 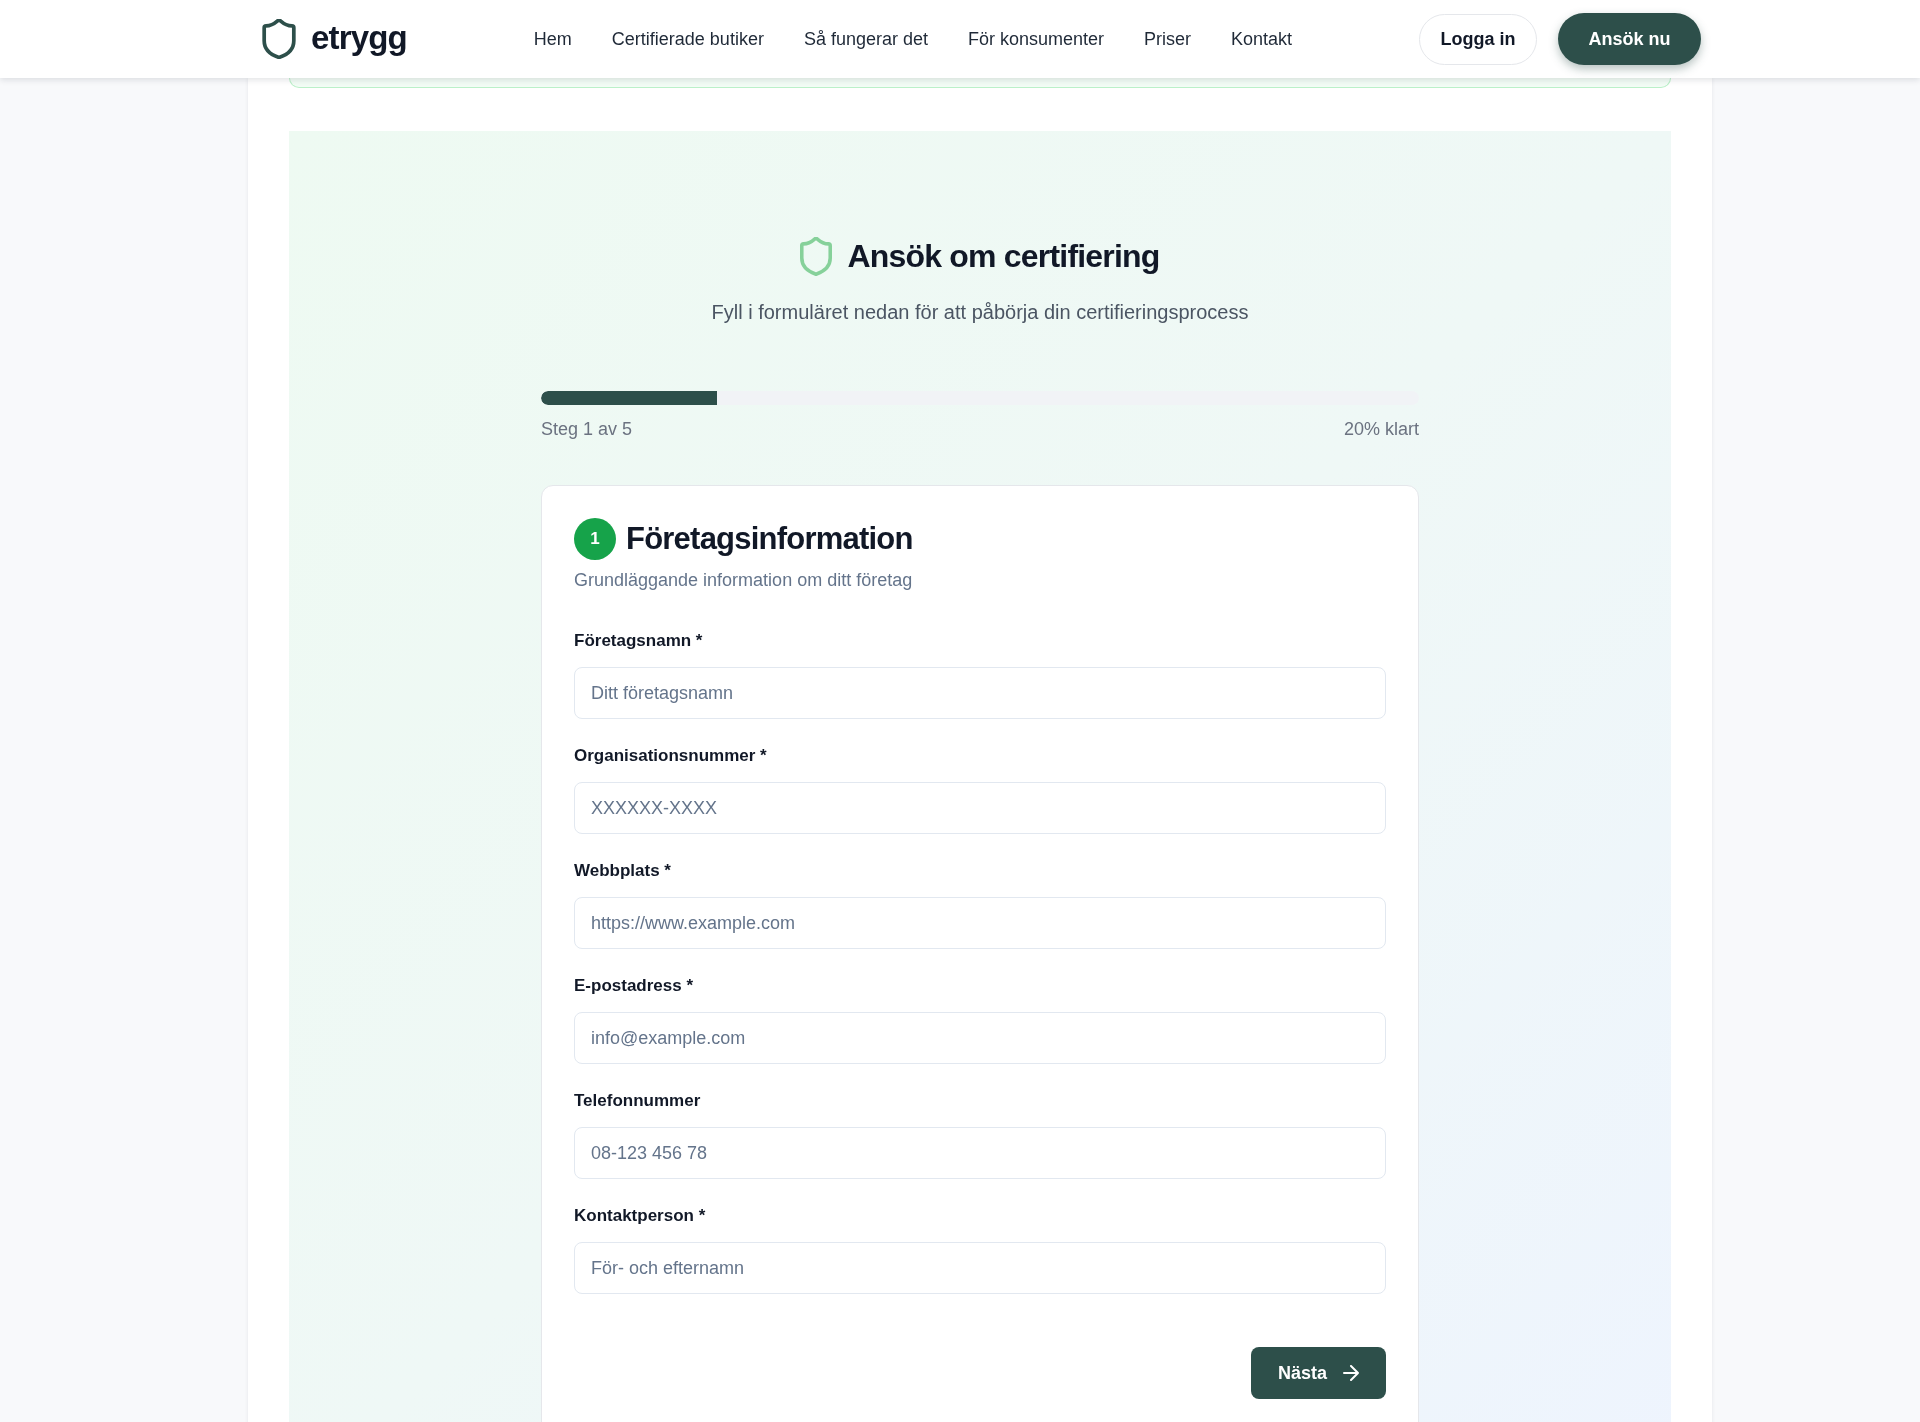 I want to click on form-subtitle: Grundläggande information om ditt företag, so click(x=744, y=580).